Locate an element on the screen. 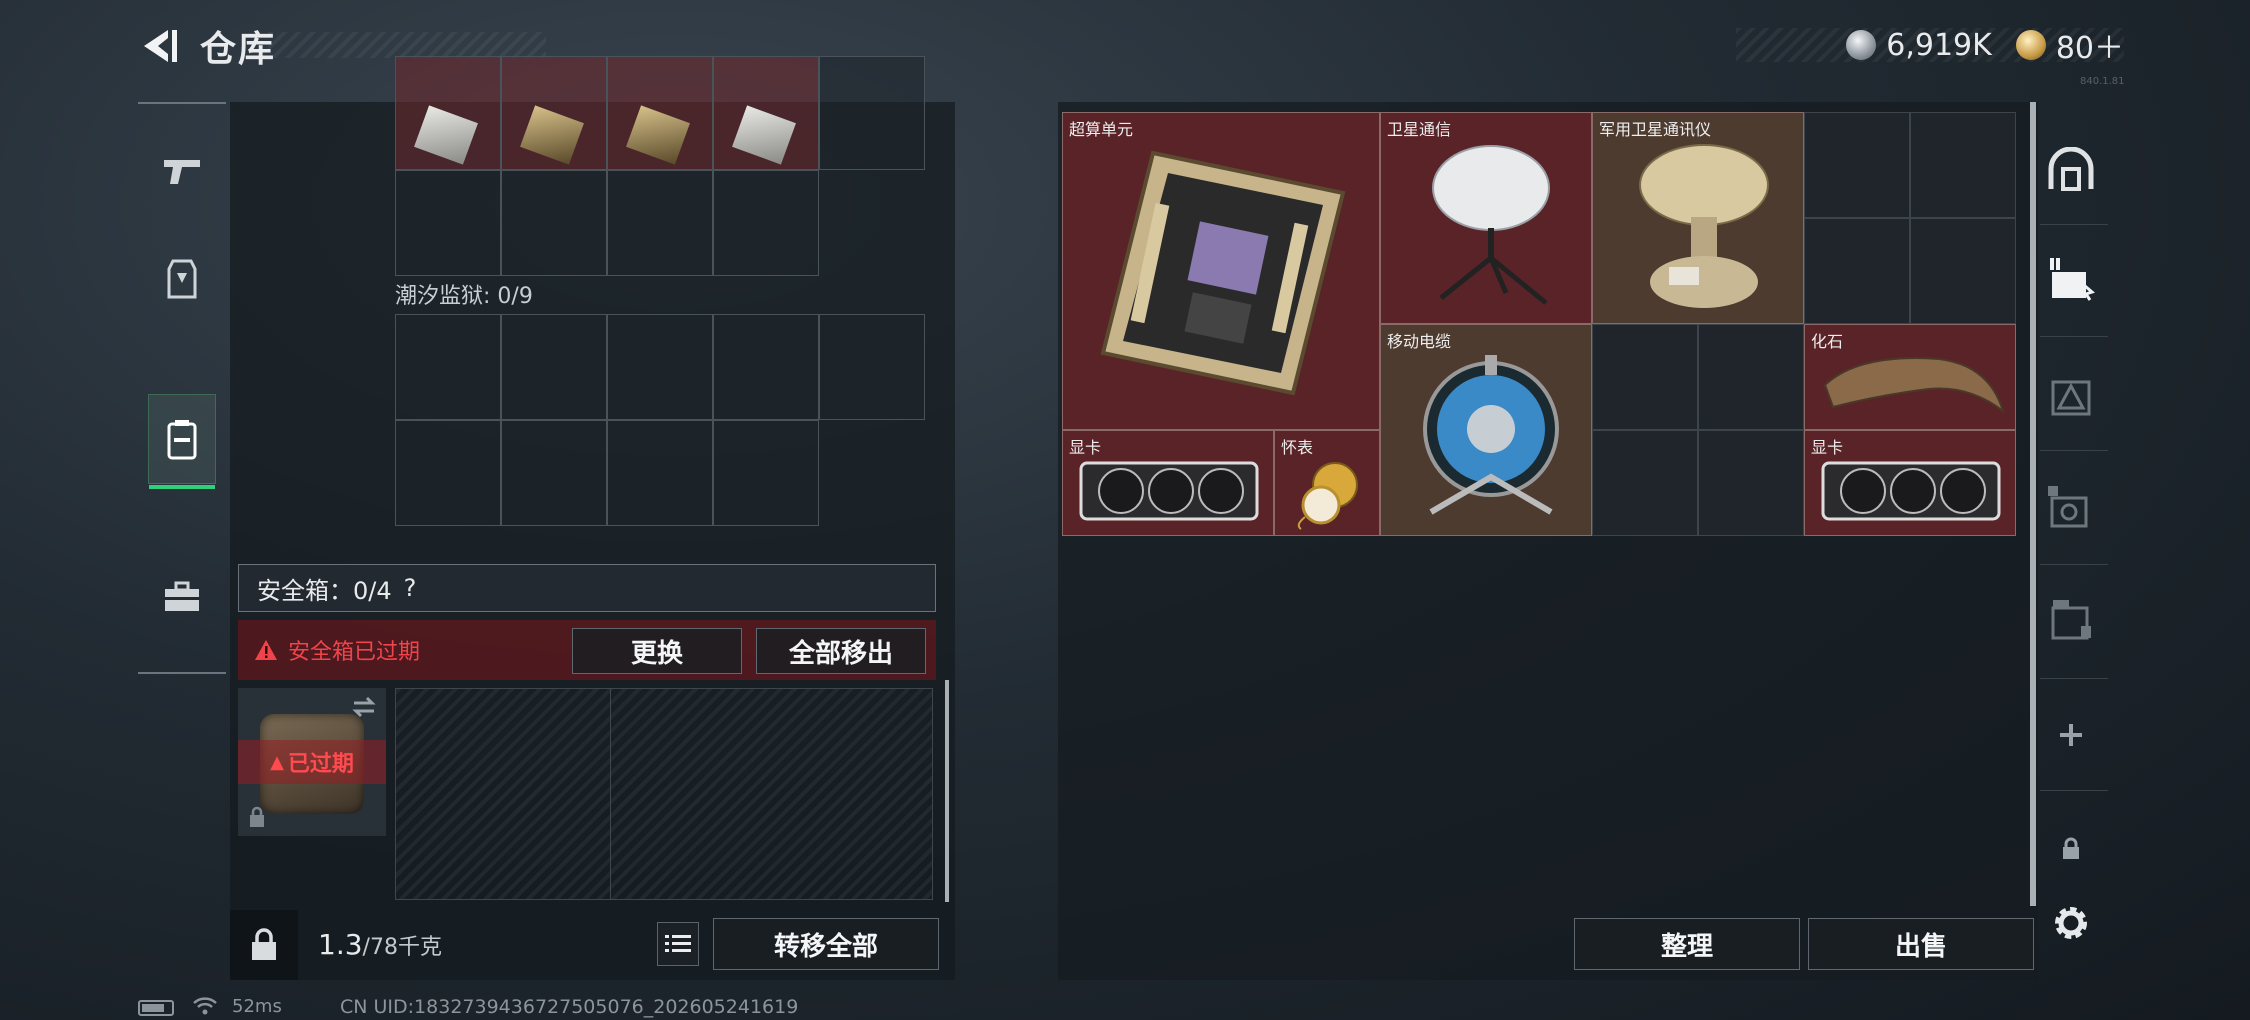 The image size is (2250, 1020). slot-divider is located at coordinates (610, 794).